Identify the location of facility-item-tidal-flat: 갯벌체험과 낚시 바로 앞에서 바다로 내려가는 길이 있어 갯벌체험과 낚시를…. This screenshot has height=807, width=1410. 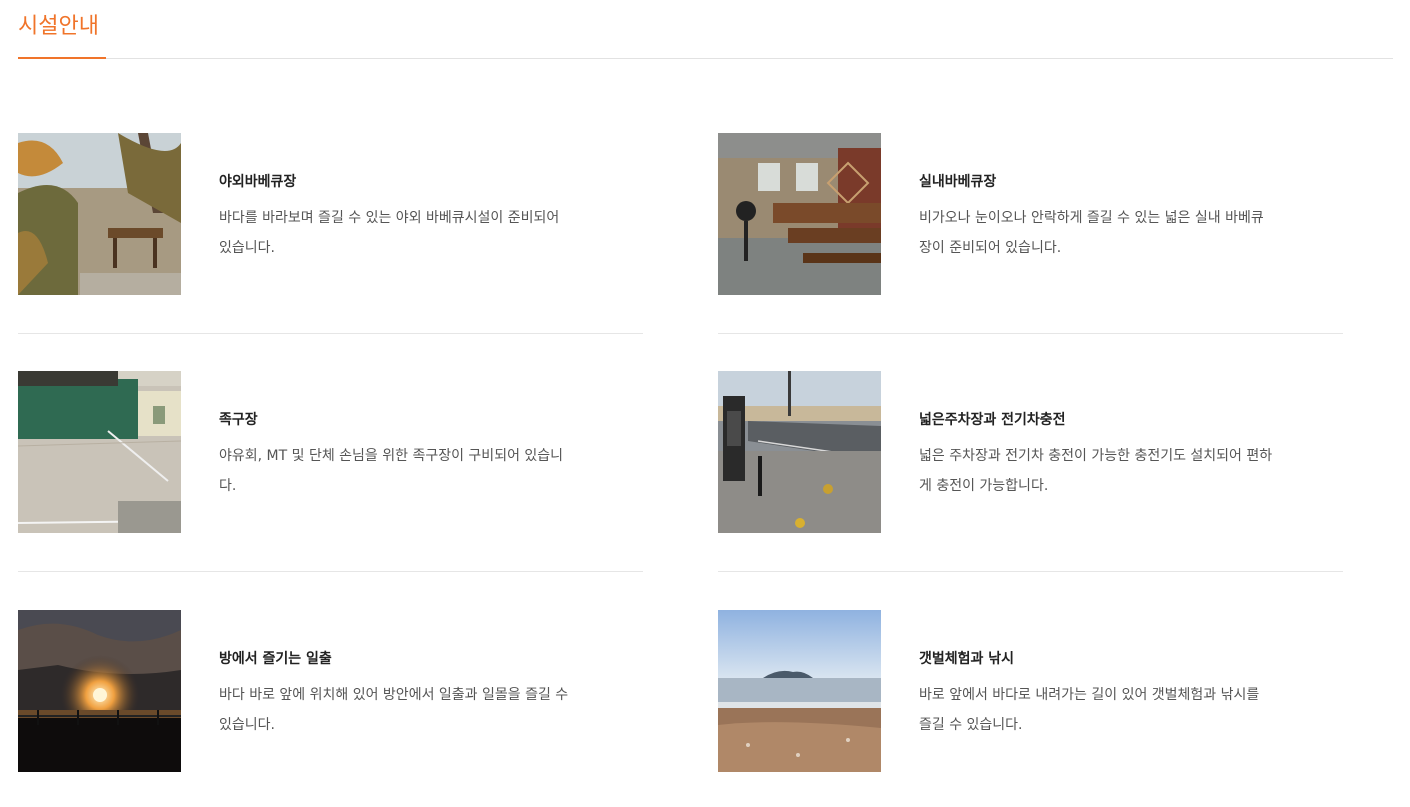
(1030, 691).